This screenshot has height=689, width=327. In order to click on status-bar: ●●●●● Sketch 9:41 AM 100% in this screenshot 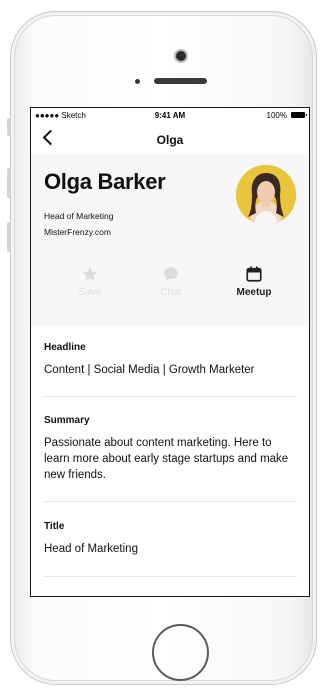, I will do `click(170, 115)`.